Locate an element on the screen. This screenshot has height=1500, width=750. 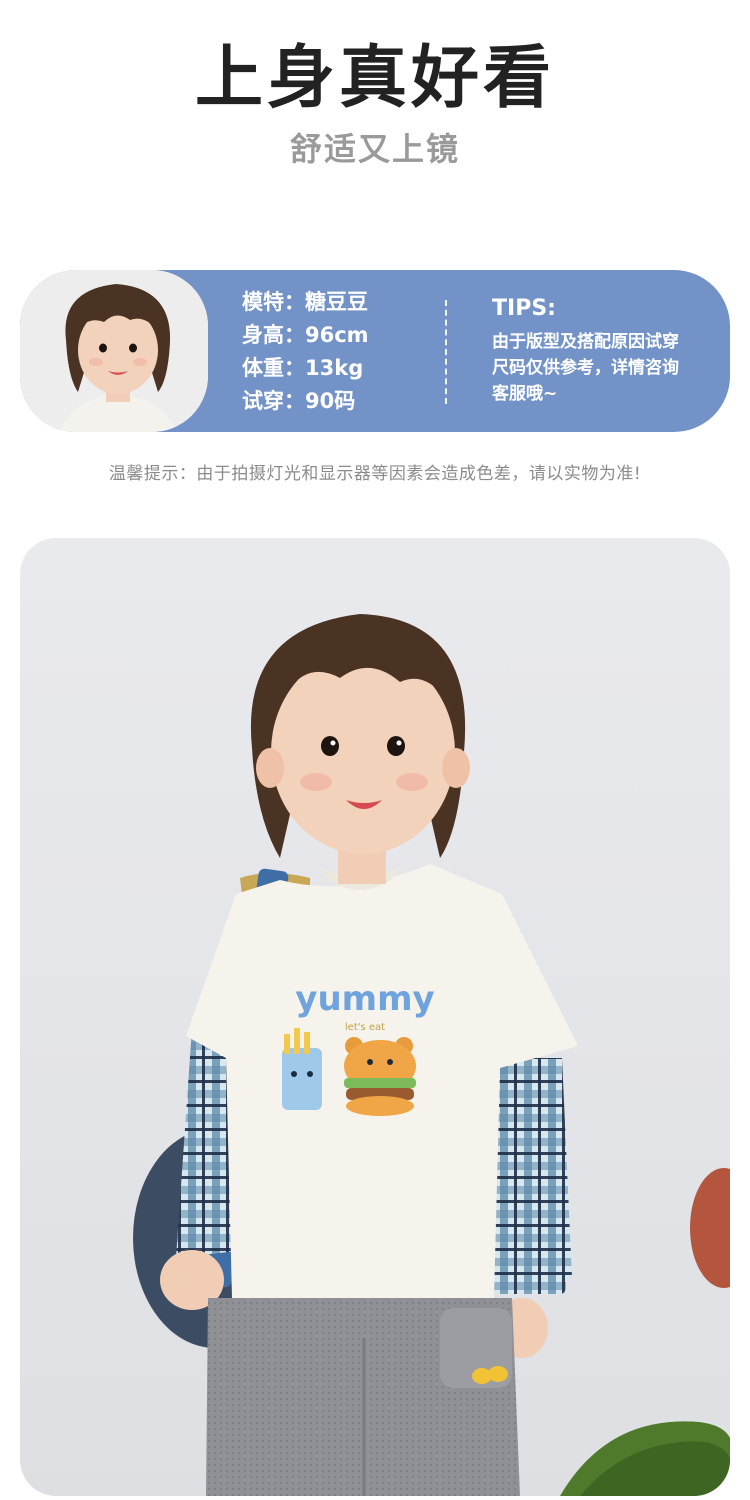
color-notice: 温馨提示：由于拍摄灯光和显示器等因素会造成色差，请以实物为准! is located at coordinates (375, 474).